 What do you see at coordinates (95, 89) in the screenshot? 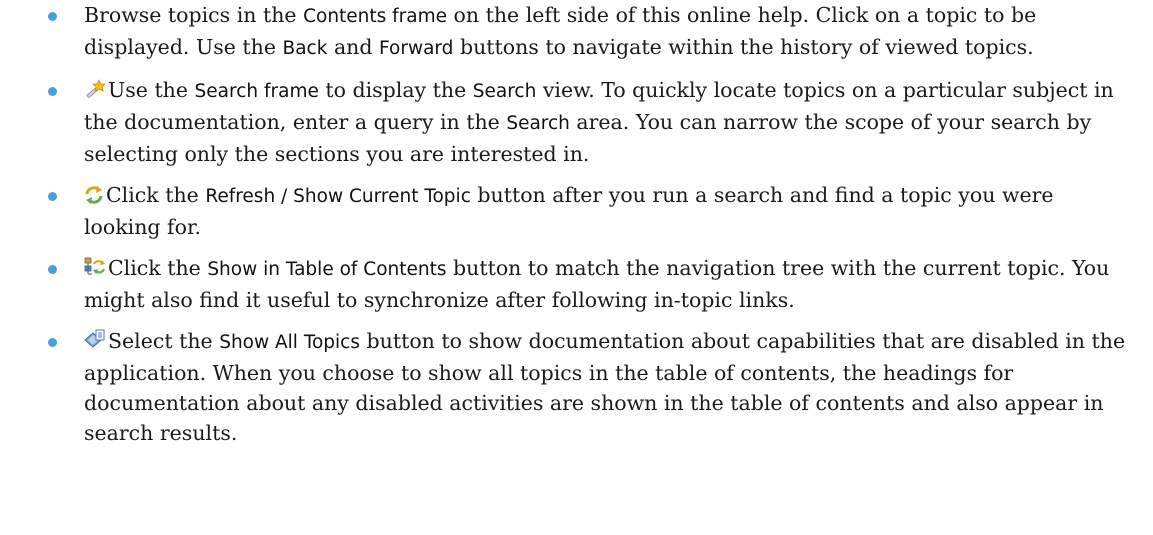
I see `search-wand-icon` at bounding box center [95, 89].